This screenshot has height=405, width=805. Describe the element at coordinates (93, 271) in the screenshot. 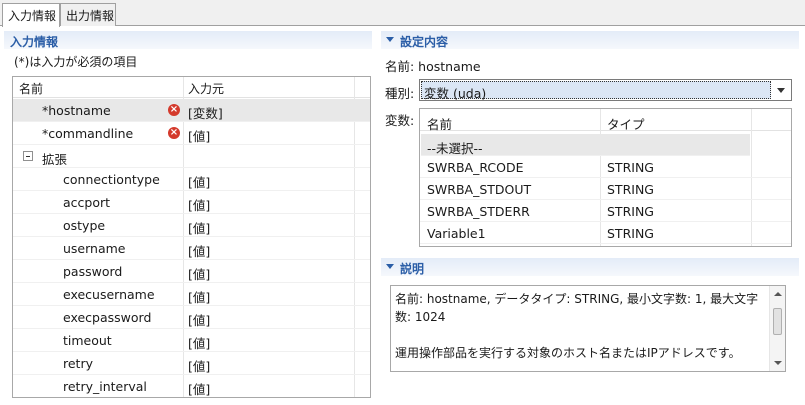

I see `row-name: password` at that location.